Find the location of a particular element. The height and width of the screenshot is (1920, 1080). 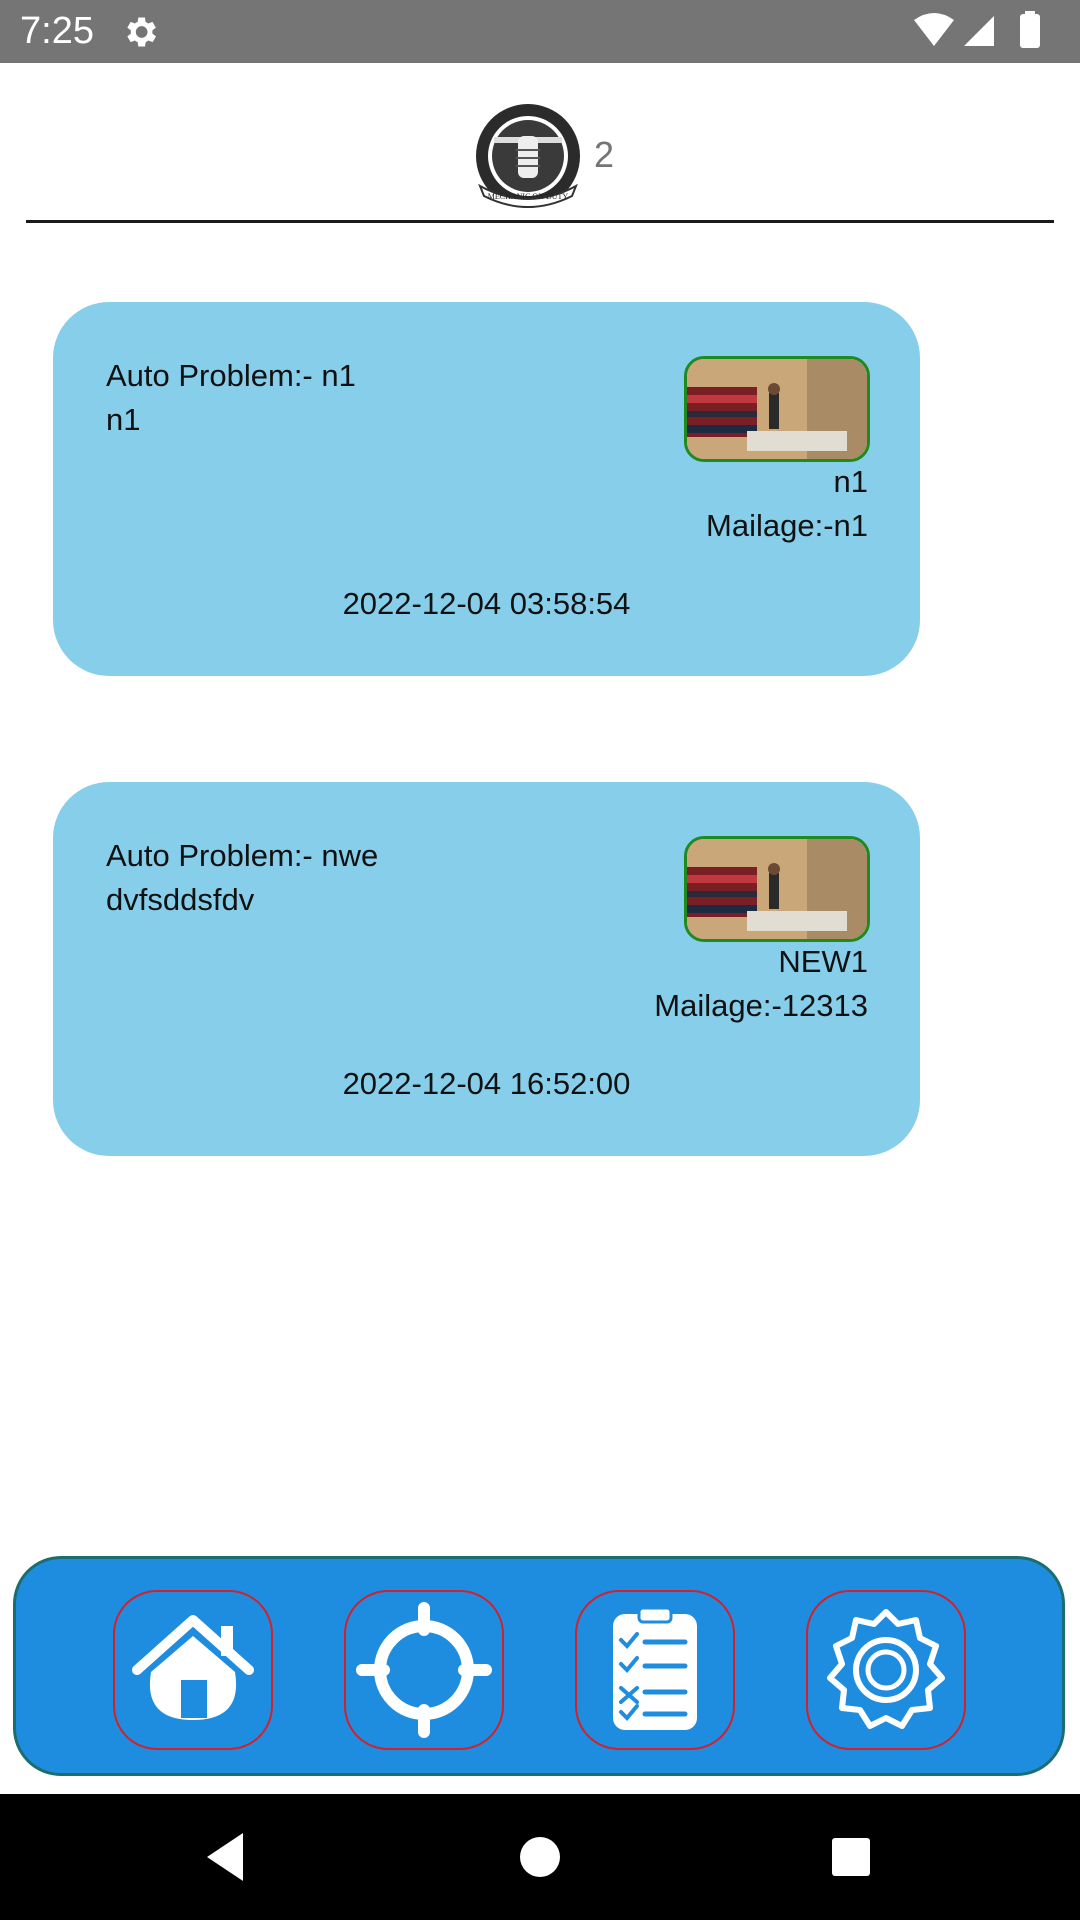

vehicle-name: n1 is located at coordinates (850, 481).